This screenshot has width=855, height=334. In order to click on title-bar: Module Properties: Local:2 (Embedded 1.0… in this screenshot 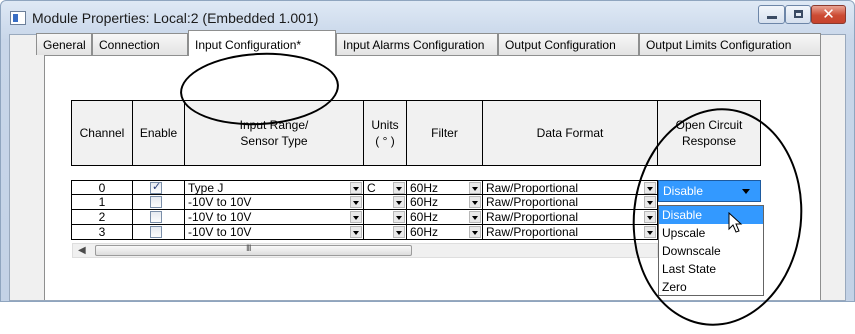, I will do `click(427, 18)`.